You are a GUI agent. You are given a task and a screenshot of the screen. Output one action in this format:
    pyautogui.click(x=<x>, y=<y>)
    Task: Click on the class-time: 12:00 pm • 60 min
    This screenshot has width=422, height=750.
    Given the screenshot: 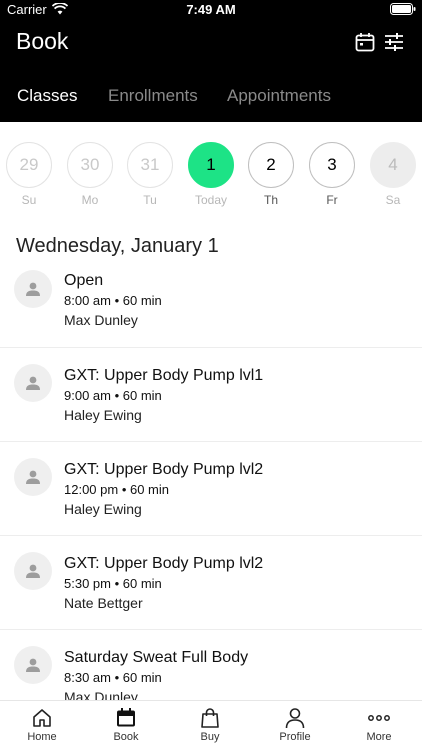 What is the action you would take?
    pyautogui.click(x=116, y=489)
    